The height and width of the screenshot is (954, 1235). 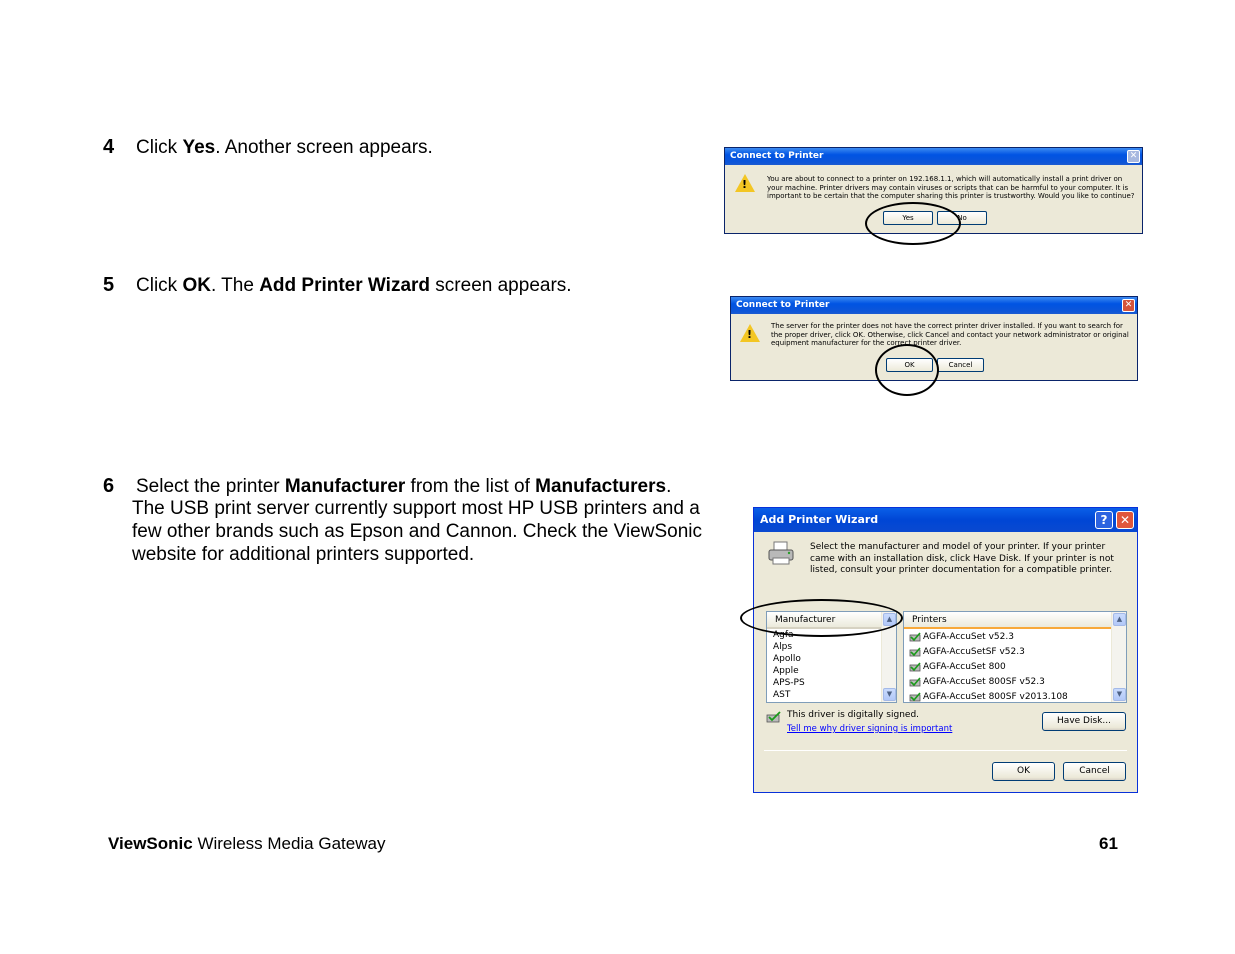 What do you see at coordinates (913, 223) in the screenshot?
I see `highlight-circle-yes` at bounding box center [913, 223].